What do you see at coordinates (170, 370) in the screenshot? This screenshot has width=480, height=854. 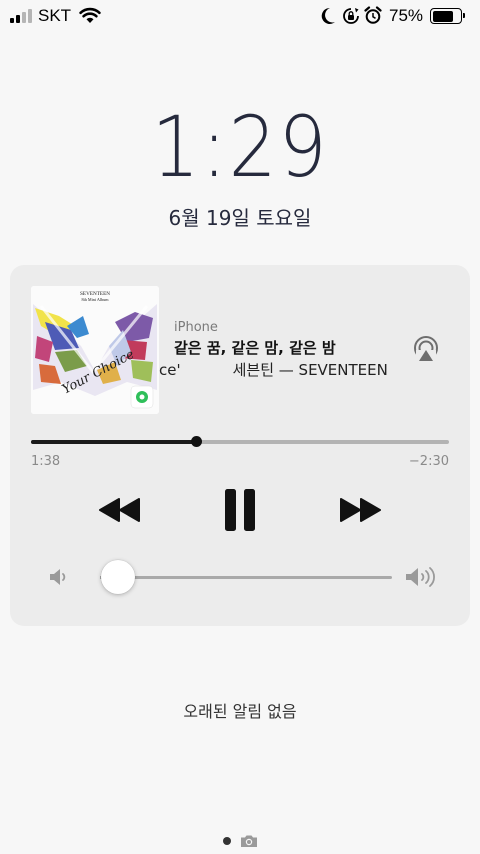 I see `artist-marquee-clipped: ce'` at bounding box center [170, 370].